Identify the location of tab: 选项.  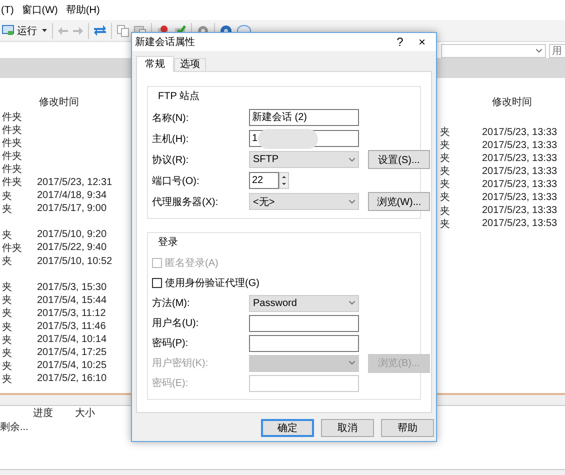
(190, 64).